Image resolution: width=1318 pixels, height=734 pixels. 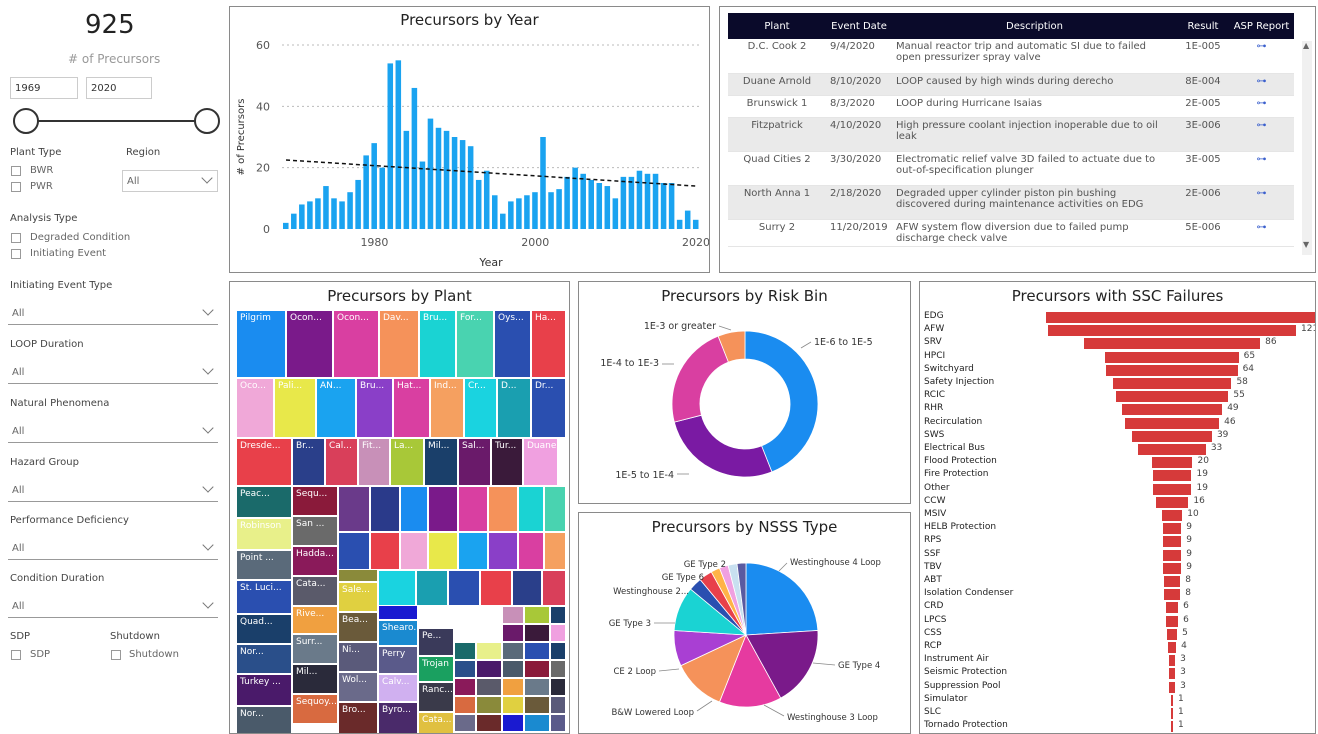 What do you see at coordinates (16, 187) in the screenshot?
I see `pwr-checkbox` at bounding box center [16, 187].